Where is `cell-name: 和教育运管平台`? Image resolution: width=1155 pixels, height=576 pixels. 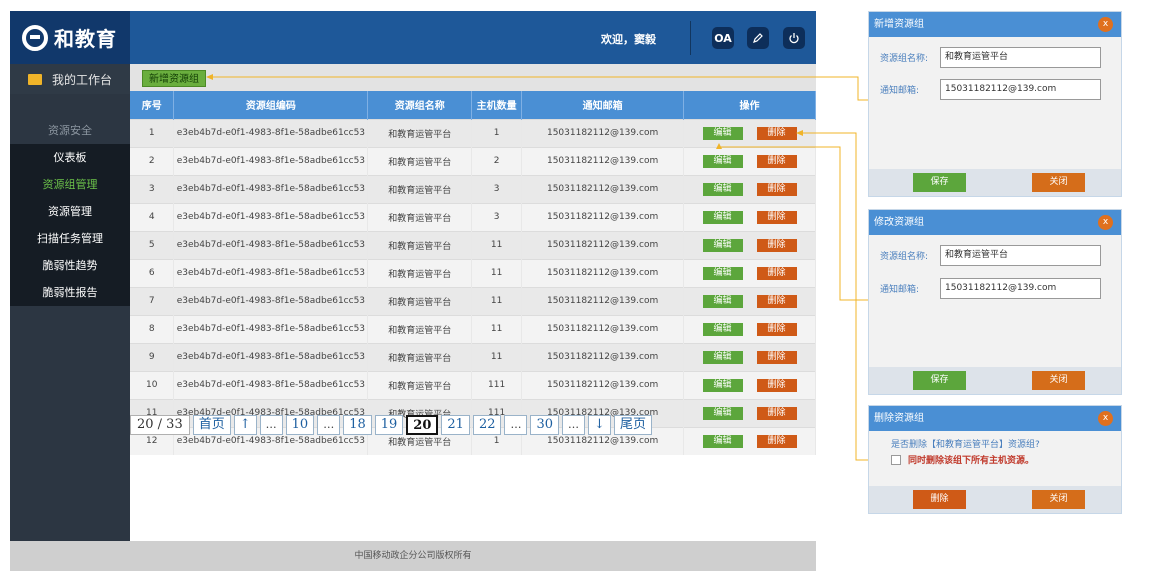 cell-name: 和教育运管平台 is located at coordinates (420, 328).